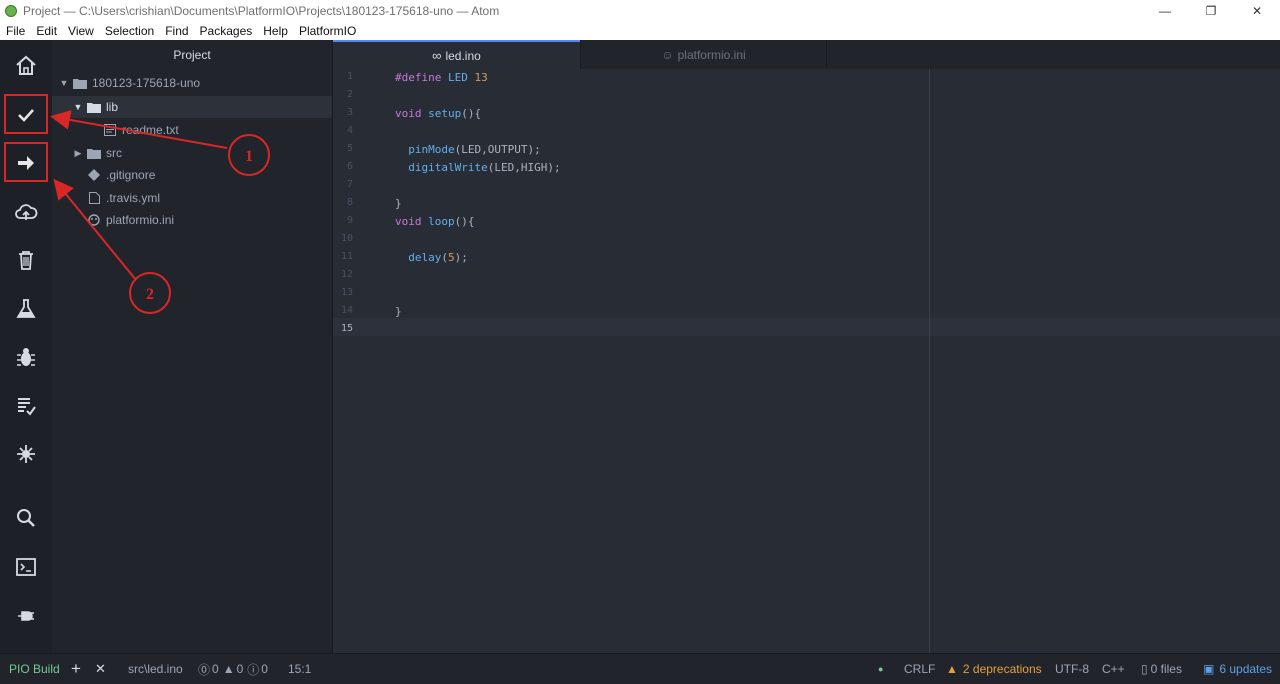  I want to click on info-count: 0, so click(264, 669).